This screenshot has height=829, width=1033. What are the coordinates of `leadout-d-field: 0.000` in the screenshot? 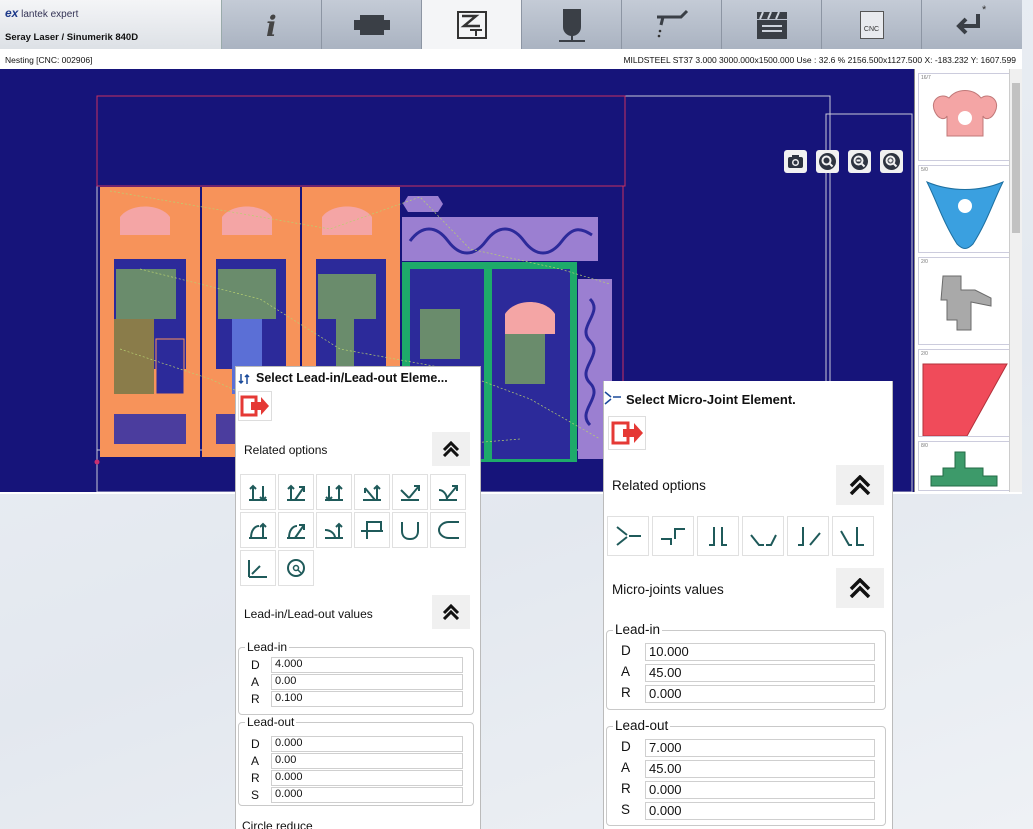 It's located at (367, 744).